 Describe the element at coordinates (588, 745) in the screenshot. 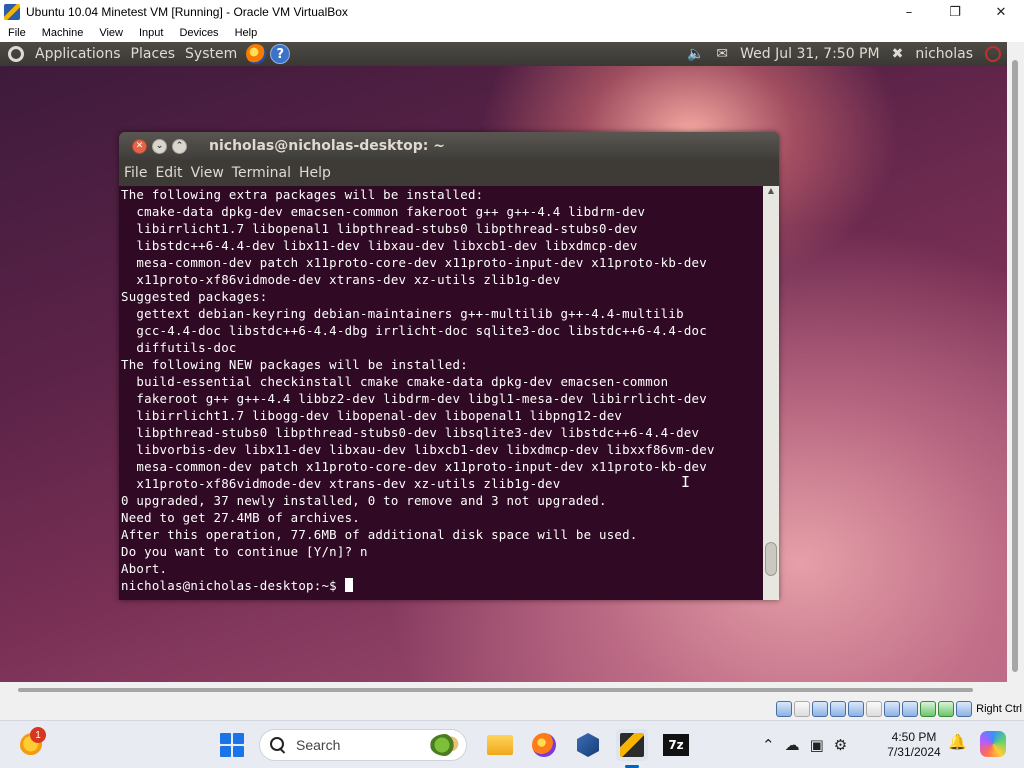

I see `virtualbox-manager-button` at that location.